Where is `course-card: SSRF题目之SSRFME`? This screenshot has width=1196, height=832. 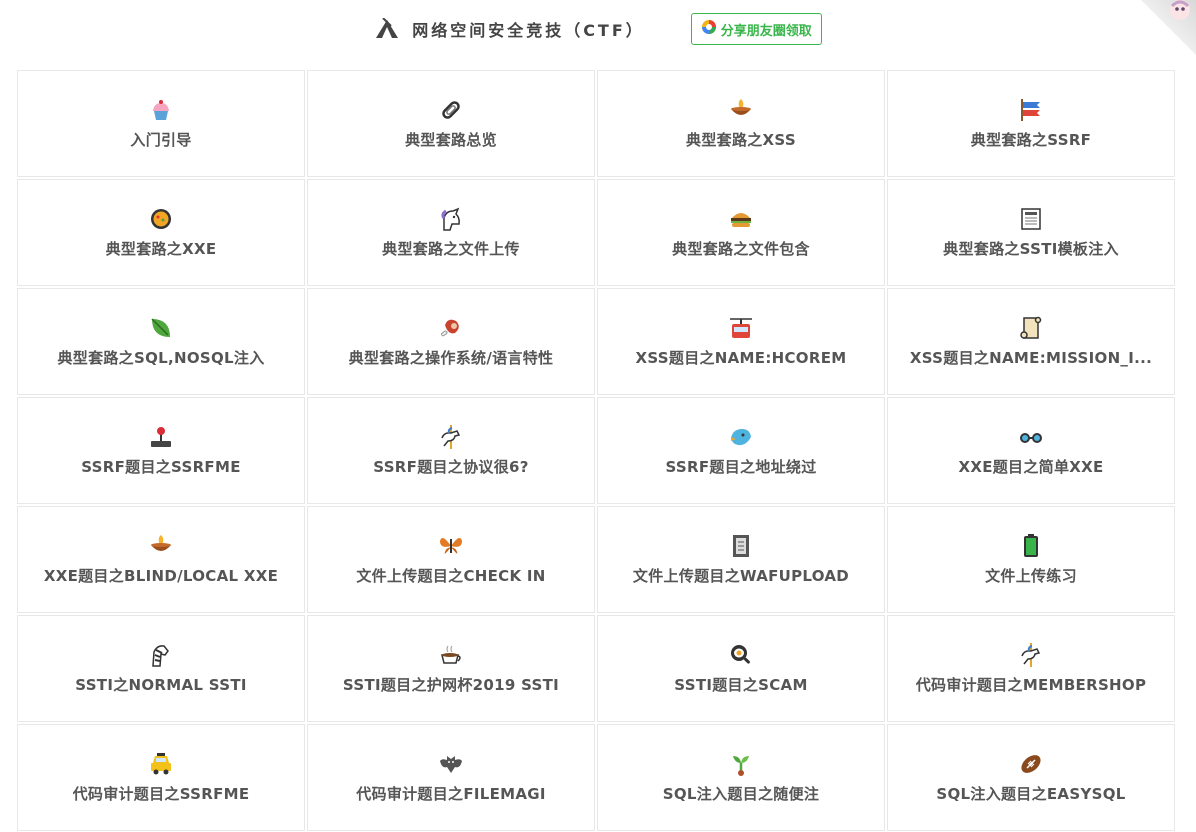 course-card: SSRF题目之SSRFME is located at coordinates (161, 450).